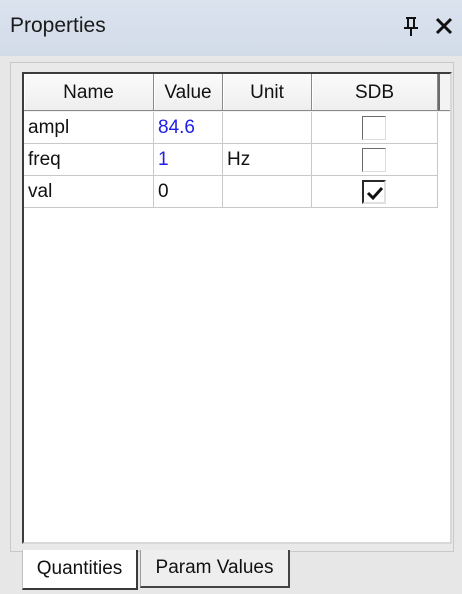 The width and height of the screenshot is (462, 594). Describe the element at coordinates (80, 570) in the screenshot. I see `tab-quantities: Quantities` at that location.